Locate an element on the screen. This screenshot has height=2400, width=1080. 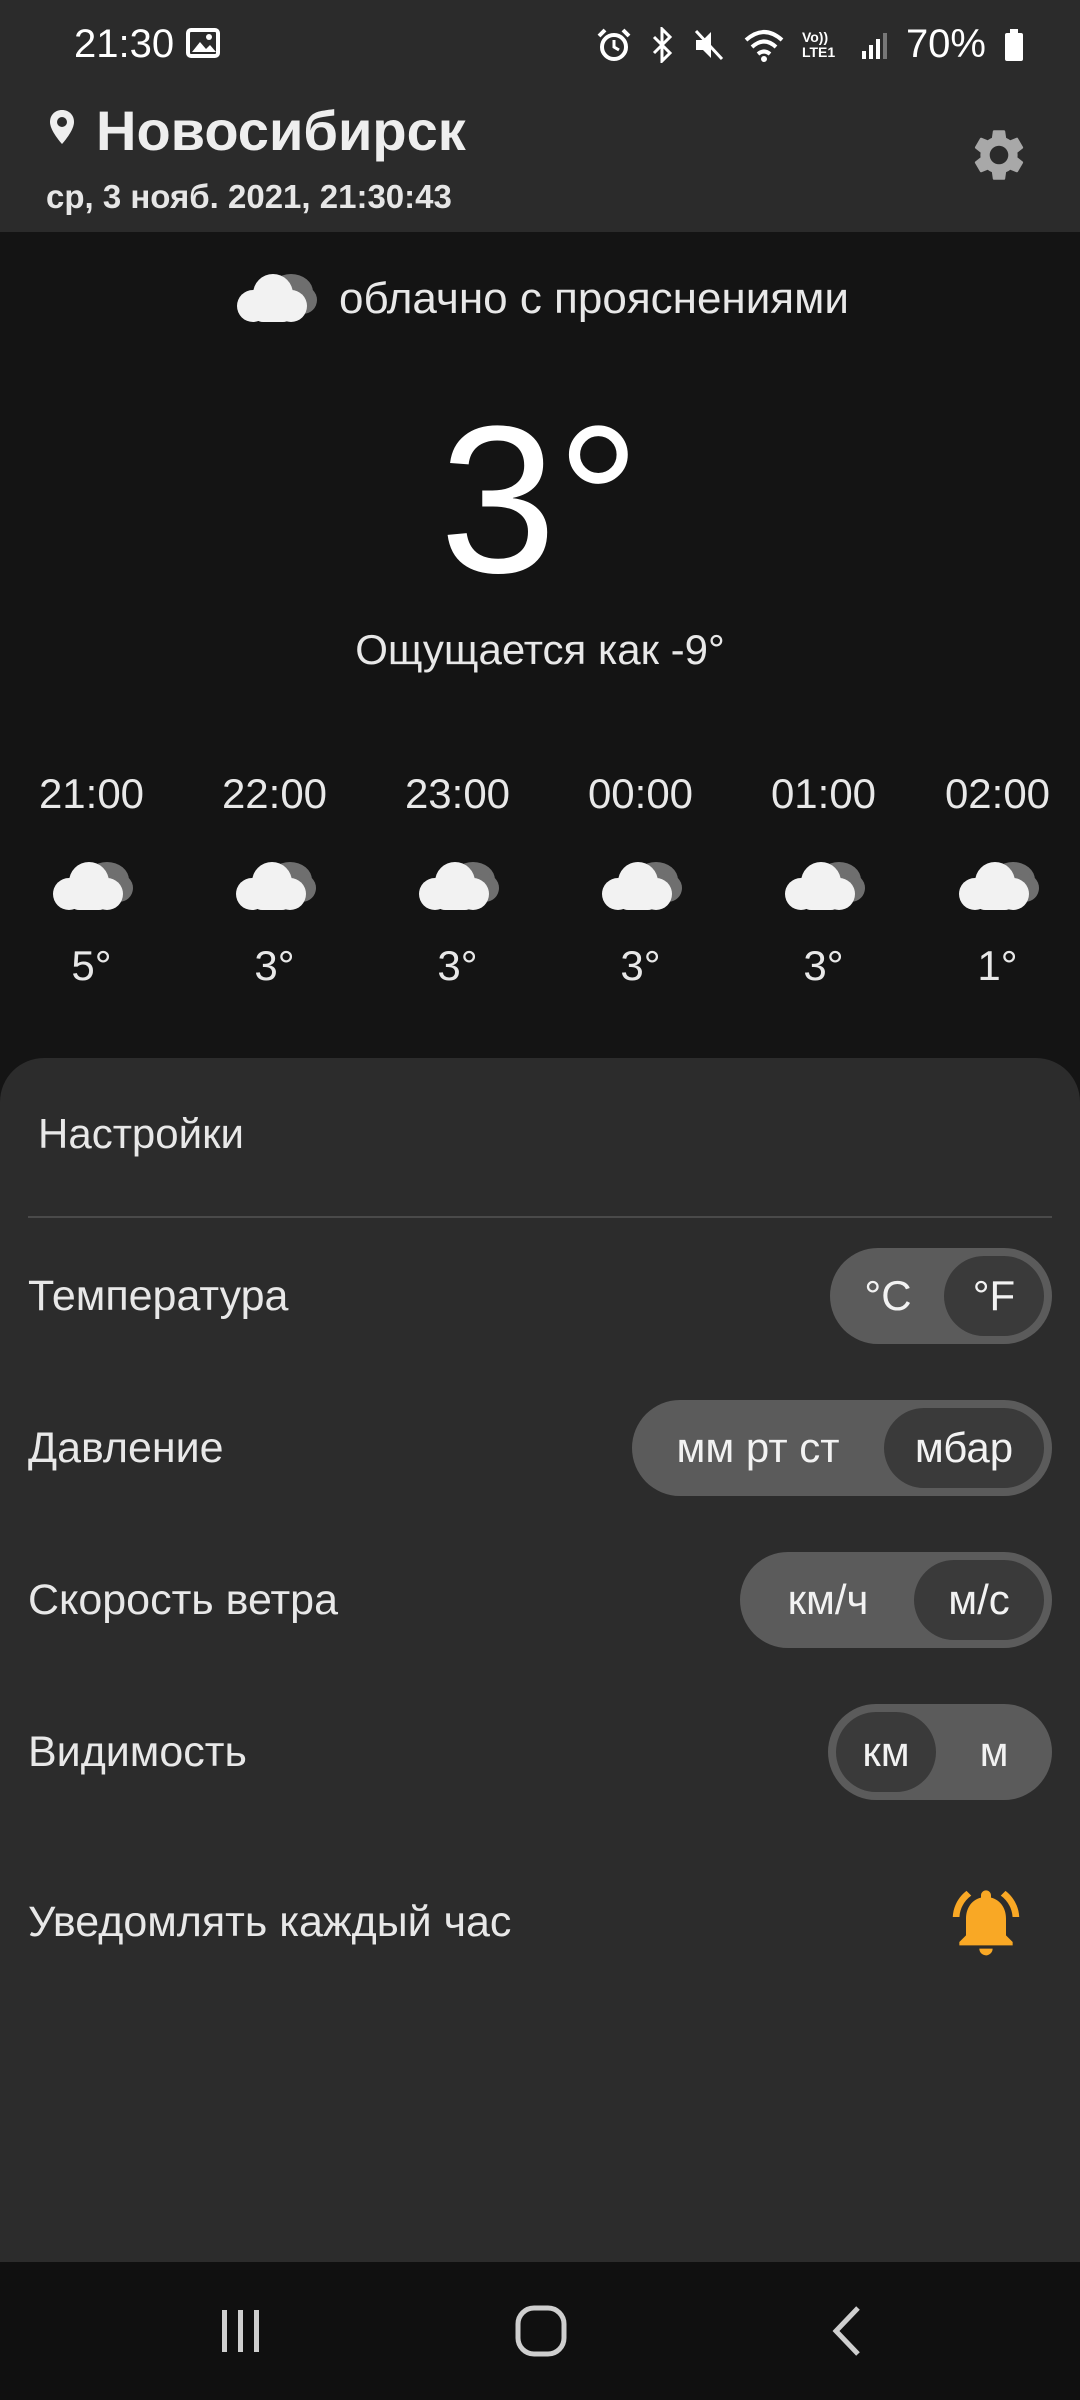
hourly-time: 02:00 is located at coordinates (997, 793).